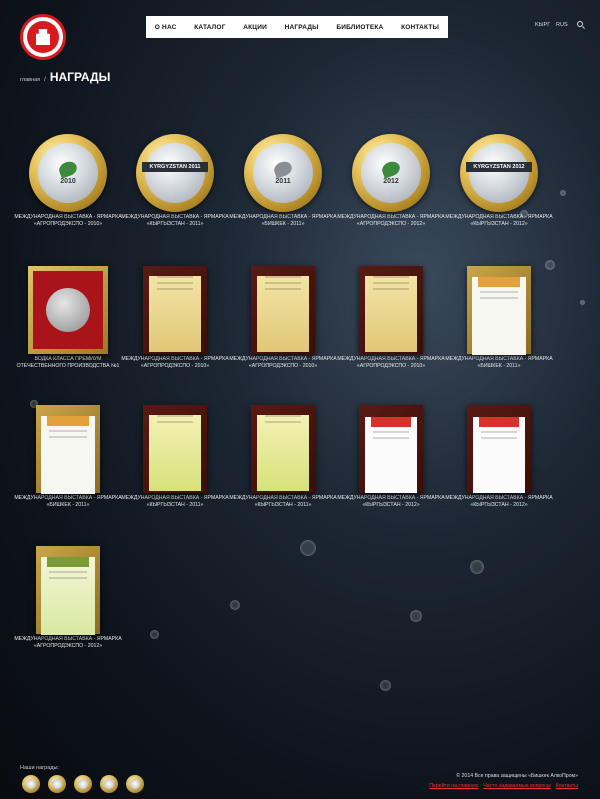 The width and height of the screenshot is (600, 799). What do you see at coordinates (166, 27) in the screenshot?
I see `nav-about: О НАС` at bounding box center [166, 27].